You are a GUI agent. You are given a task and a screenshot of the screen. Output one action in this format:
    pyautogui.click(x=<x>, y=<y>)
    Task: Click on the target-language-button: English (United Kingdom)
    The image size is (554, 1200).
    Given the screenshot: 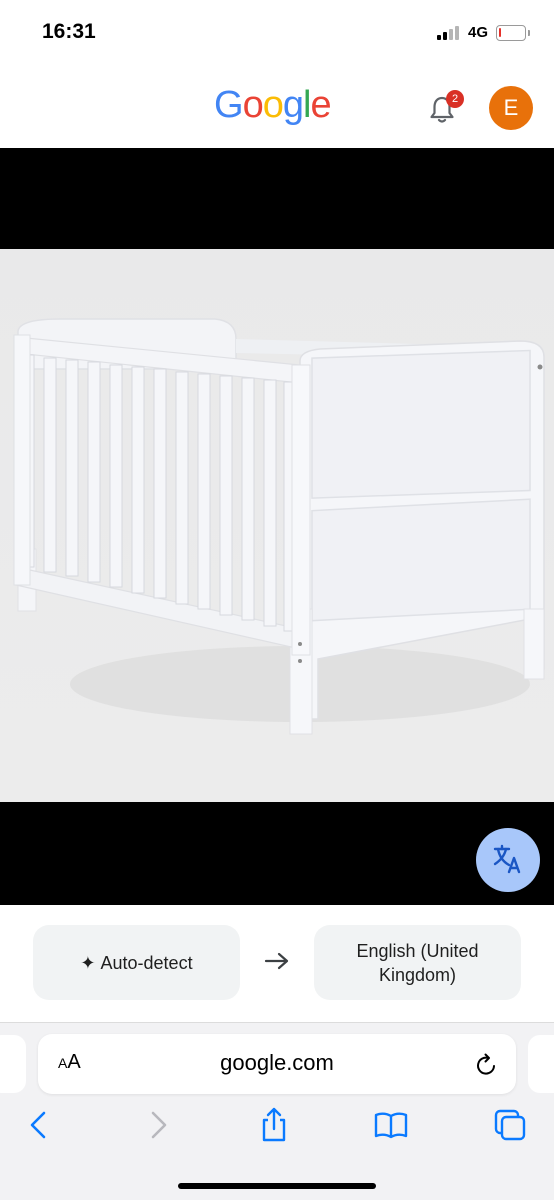 What is the action you would take?
    pyautogui.click(x=417, y=962)
    